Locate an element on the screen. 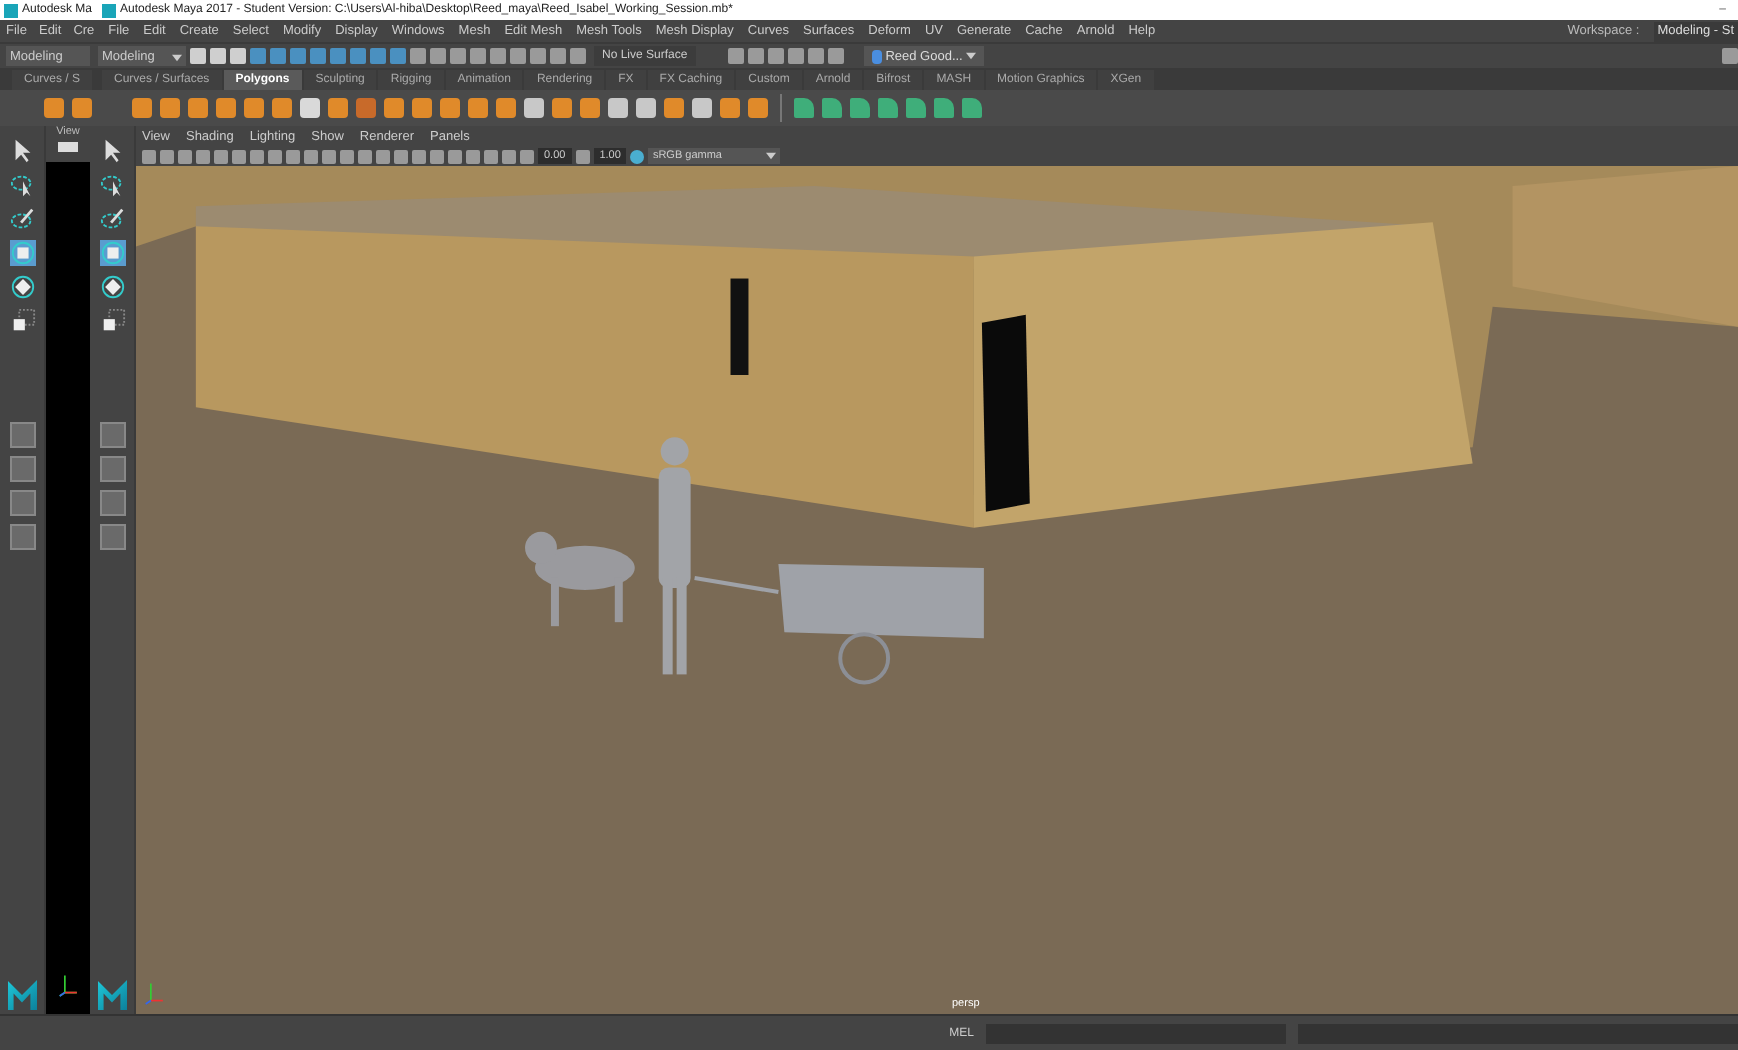 This screenshot has width=1738, height=1050. color-management-icon is located at coordinates (637, 156).